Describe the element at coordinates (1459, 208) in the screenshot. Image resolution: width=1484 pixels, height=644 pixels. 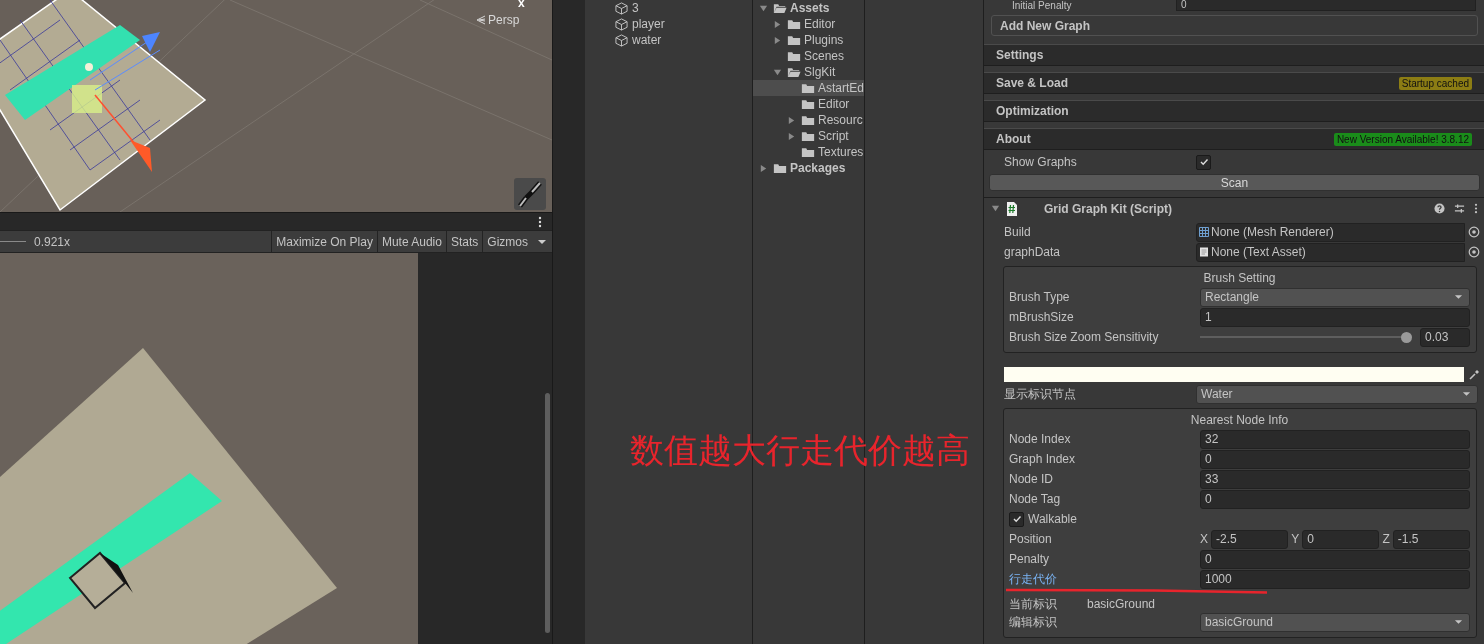
I see `presets-icon` at that location.